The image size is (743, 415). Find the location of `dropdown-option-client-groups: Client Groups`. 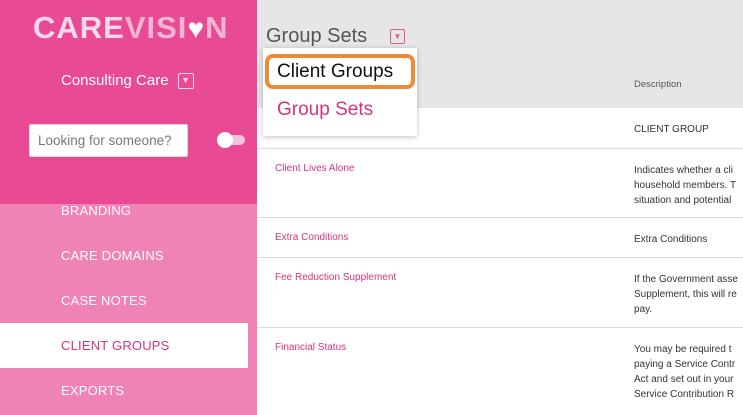

dropdown-option-client-groups: Client Groups is located at coordinates (340, 71).